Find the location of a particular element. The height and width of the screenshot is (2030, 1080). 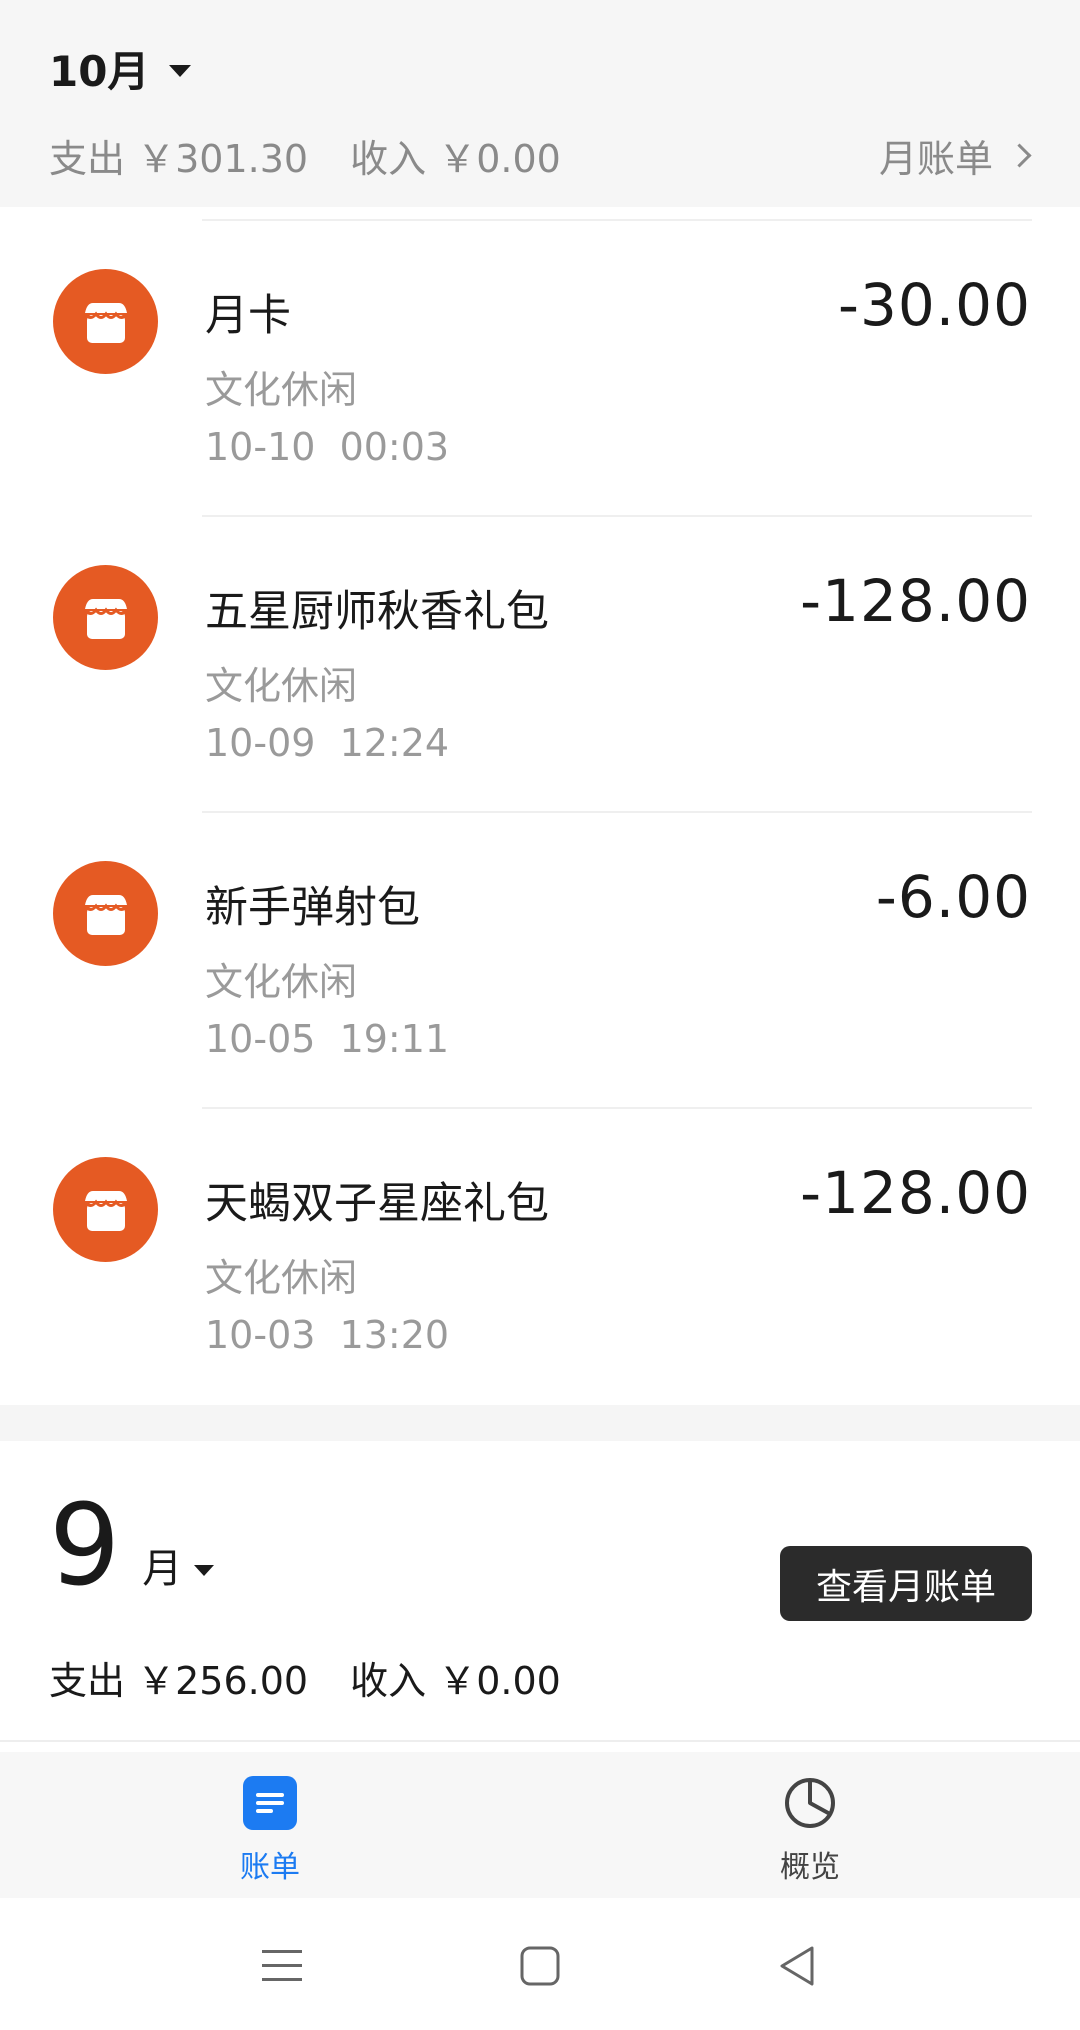

transaction-amount: -6.00 is located at coordinates (953, 897).